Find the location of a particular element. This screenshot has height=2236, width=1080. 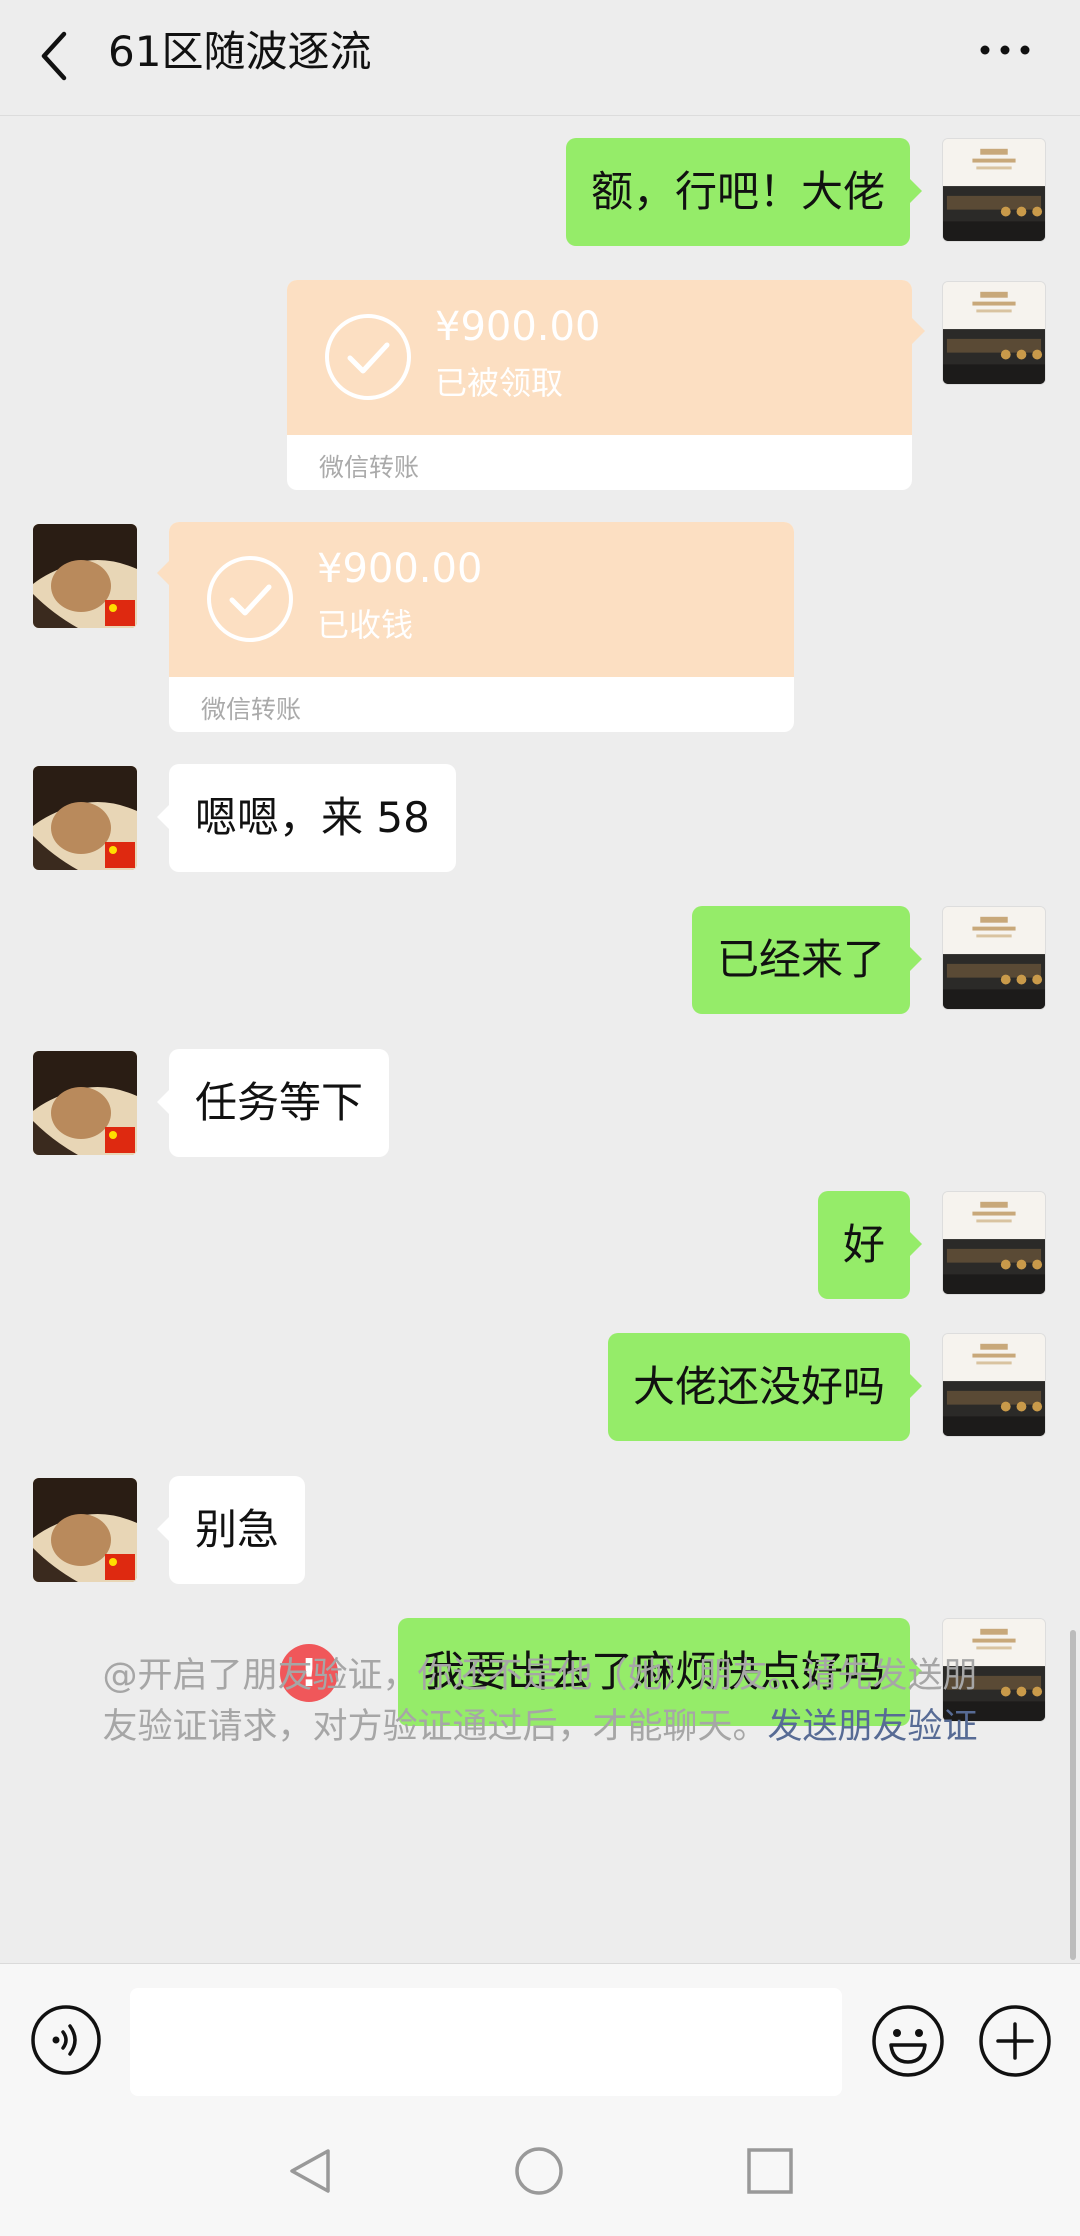

triangle-back-icon is located at coordinates (310, 2171).